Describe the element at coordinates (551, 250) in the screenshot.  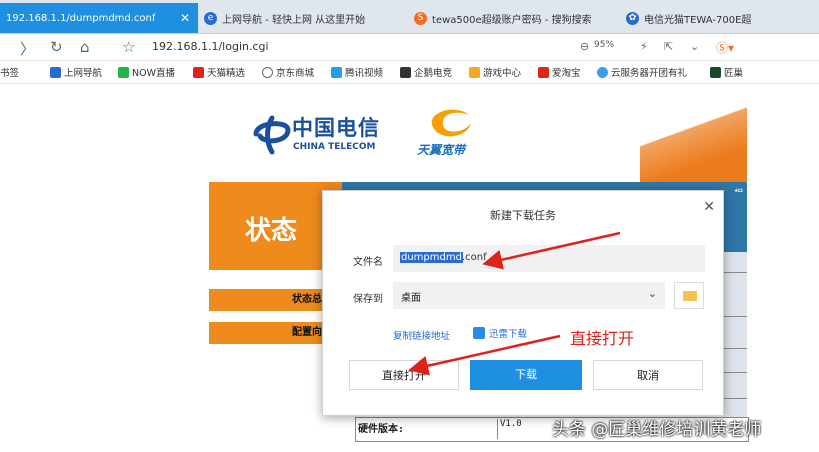
I see `arrow-to-filename` at that location.